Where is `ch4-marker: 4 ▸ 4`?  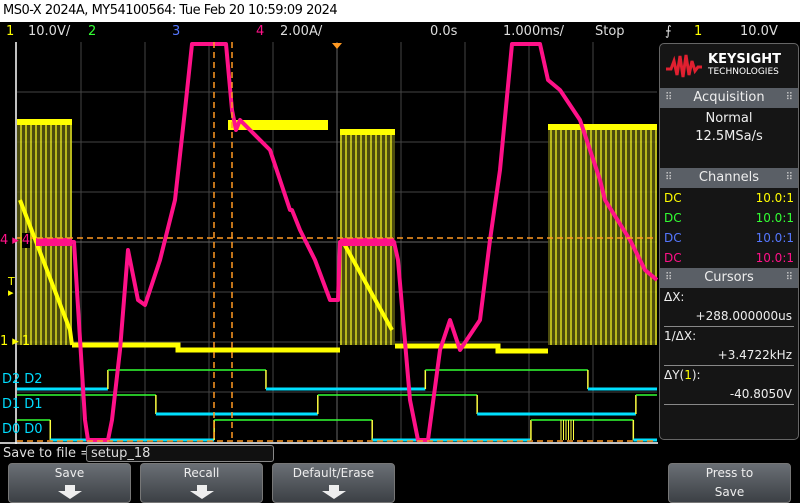
ch4-marker: 4 ▸ 4 is located at coordinates (15, 240).